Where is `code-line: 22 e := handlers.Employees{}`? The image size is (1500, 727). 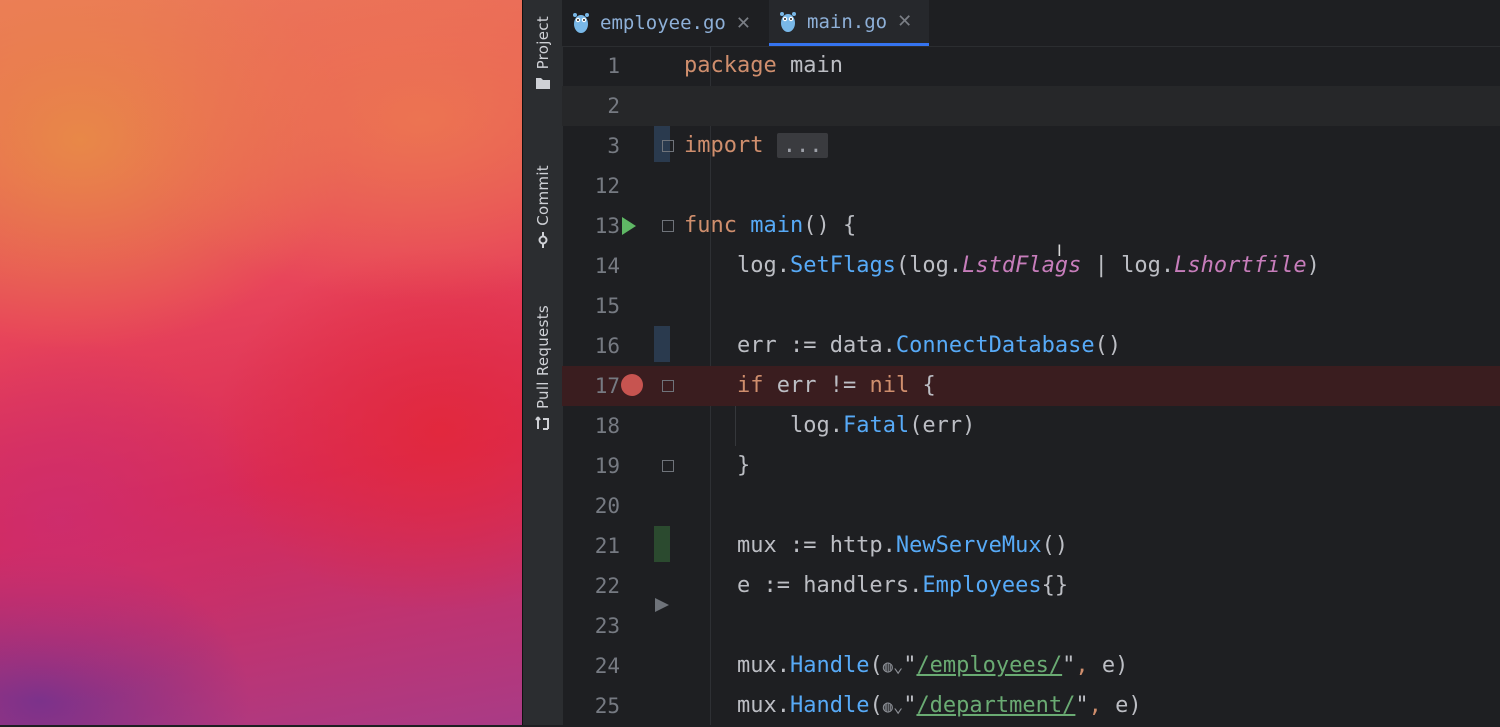
code-line: 22 e := handlers.Employees{} is located at coordinates (1031, 586).